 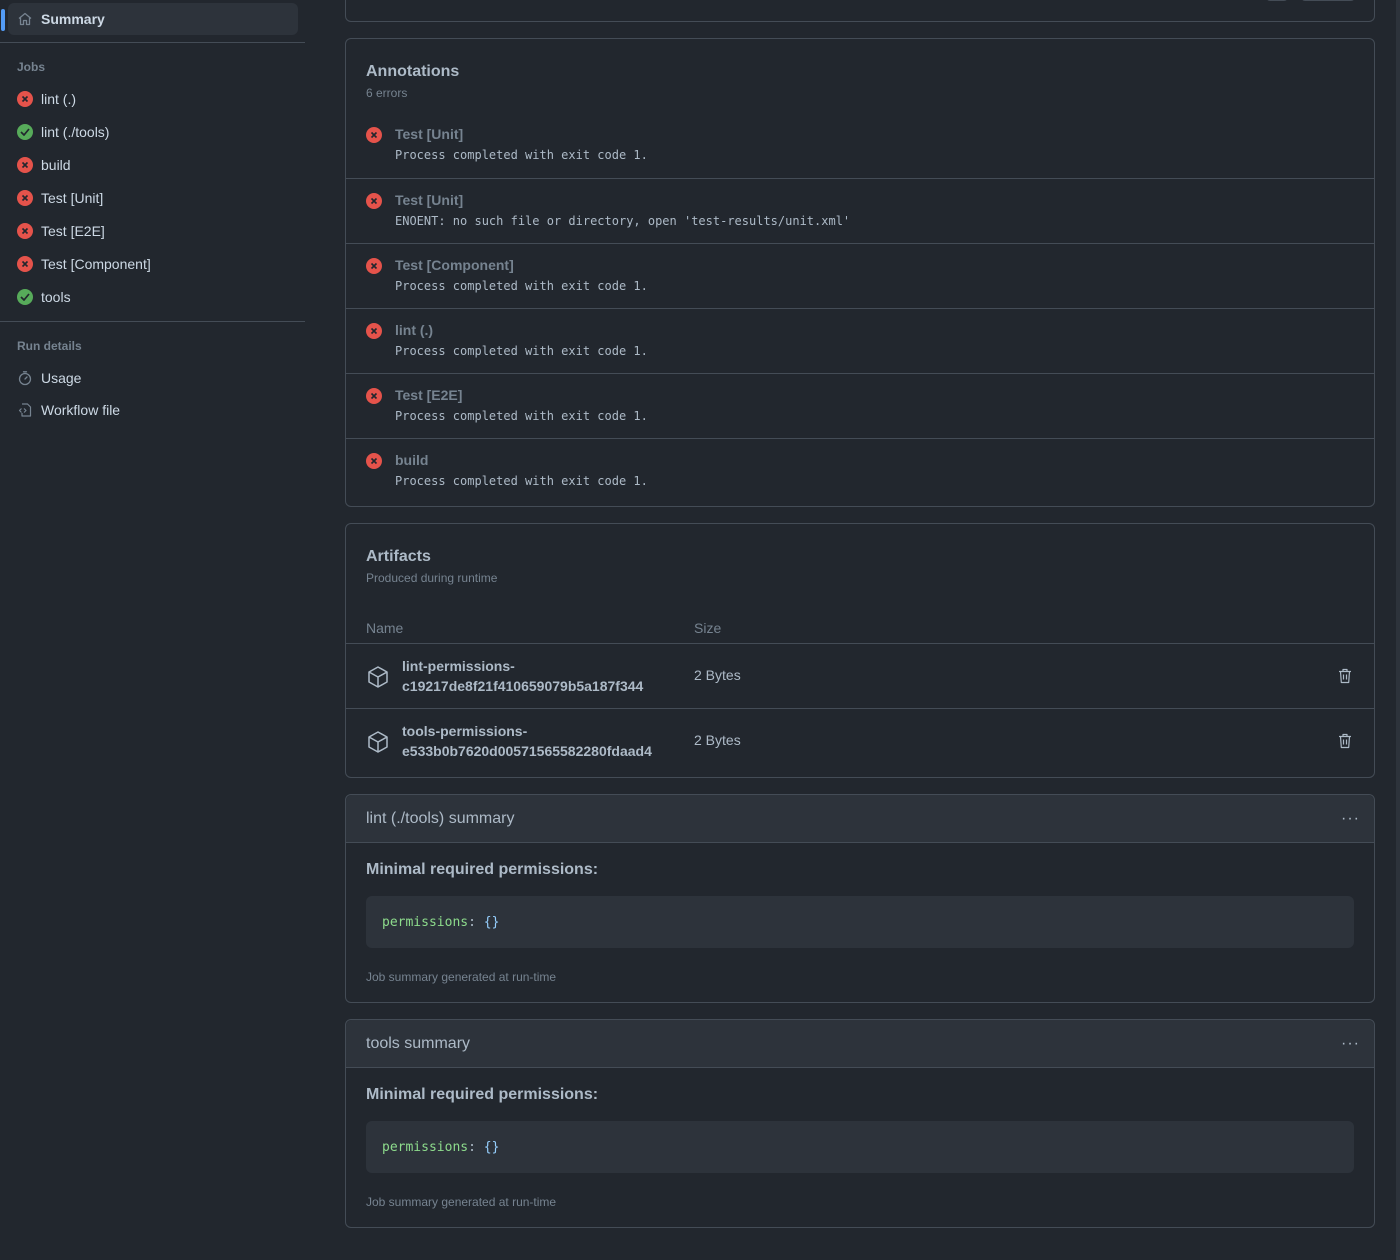 I want to click on sidebar-item-job-test-e2e: Test [E2E], so click(x=61, y=231).